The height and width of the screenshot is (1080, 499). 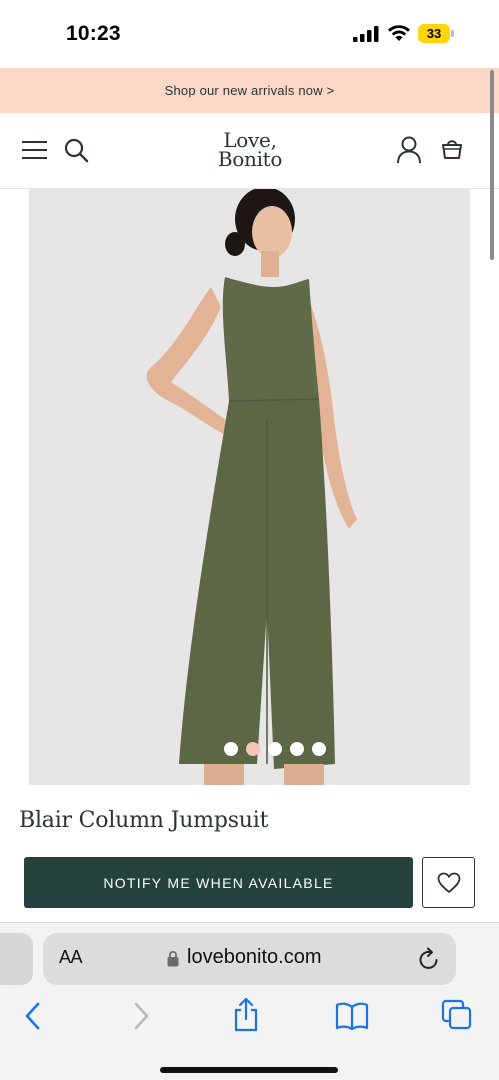 What do you see at coordinates (144, 820) in the screenshot?
I see `product-title: Blair Column Jumpsuit` at bounding box center [144, 820].